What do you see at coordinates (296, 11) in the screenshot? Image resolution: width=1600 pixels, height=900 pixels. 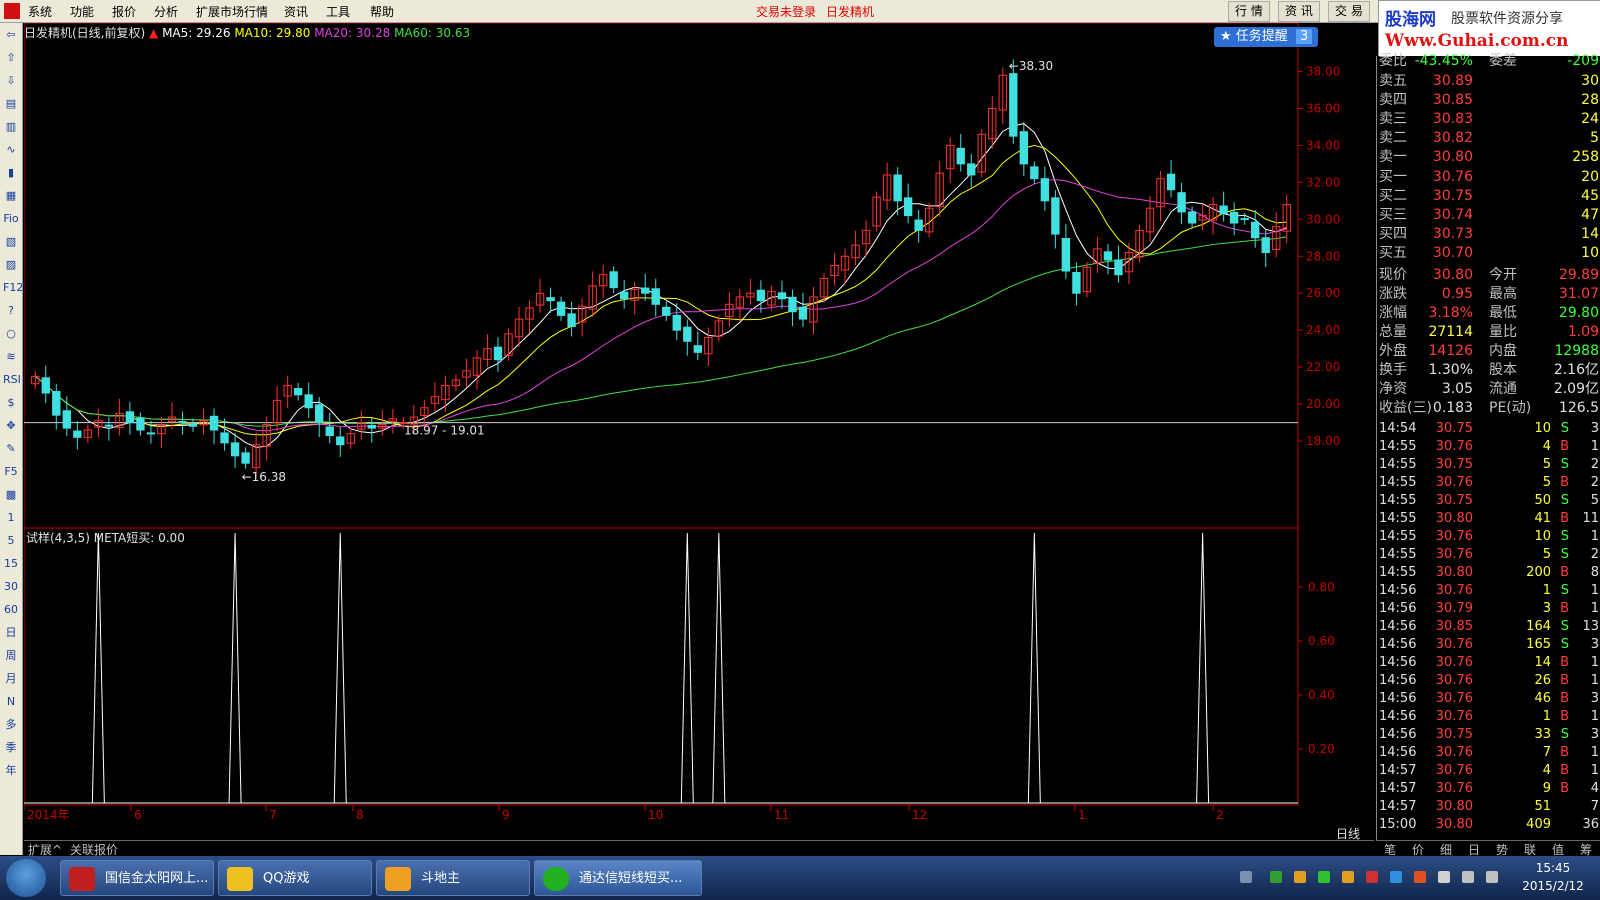 I see `menu-item-news: 资讯` at bounding box center [296, 11].